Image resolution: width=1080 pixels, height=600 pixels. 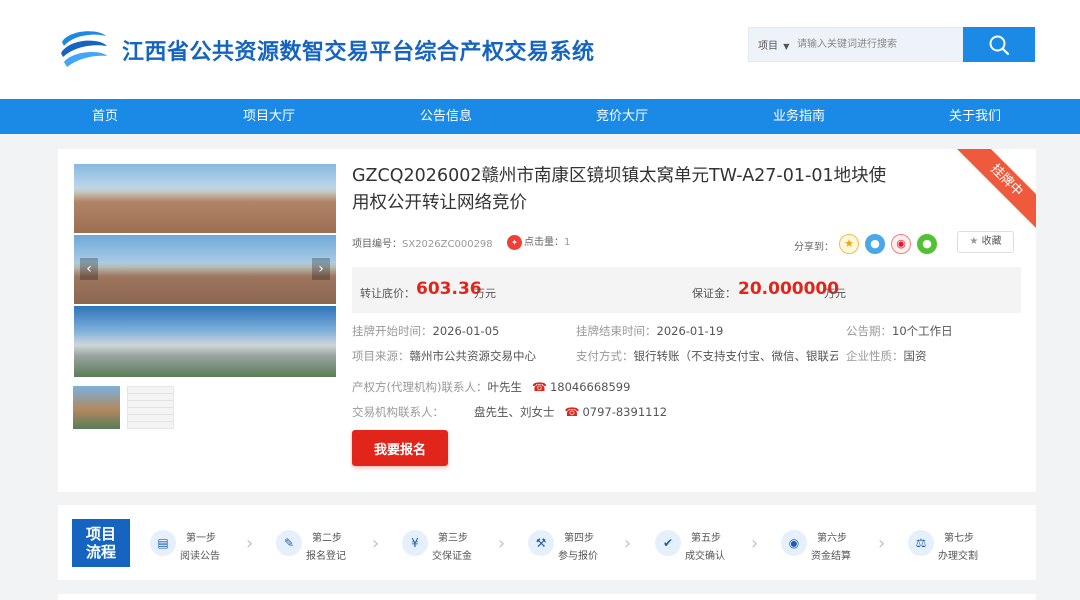 I want to click on search-type-label: 项目, so click(x=768, y=46).